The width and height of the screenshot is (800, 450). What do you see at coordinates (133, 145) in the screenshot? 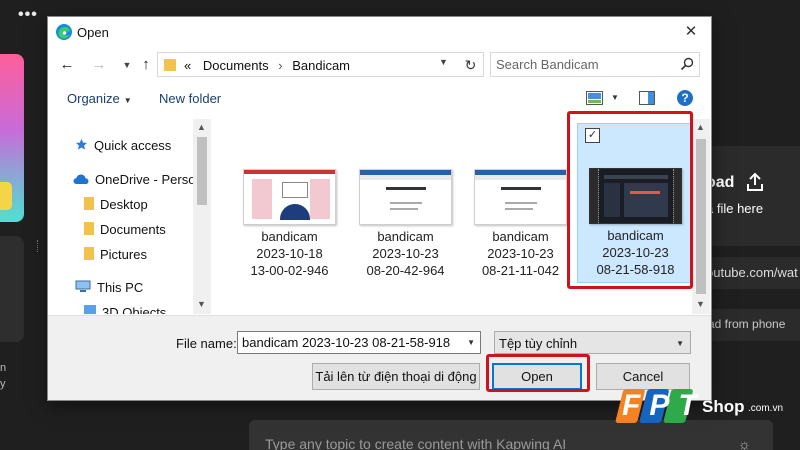
I see `nav-label: Quick access` at bounding box center [133, 145].